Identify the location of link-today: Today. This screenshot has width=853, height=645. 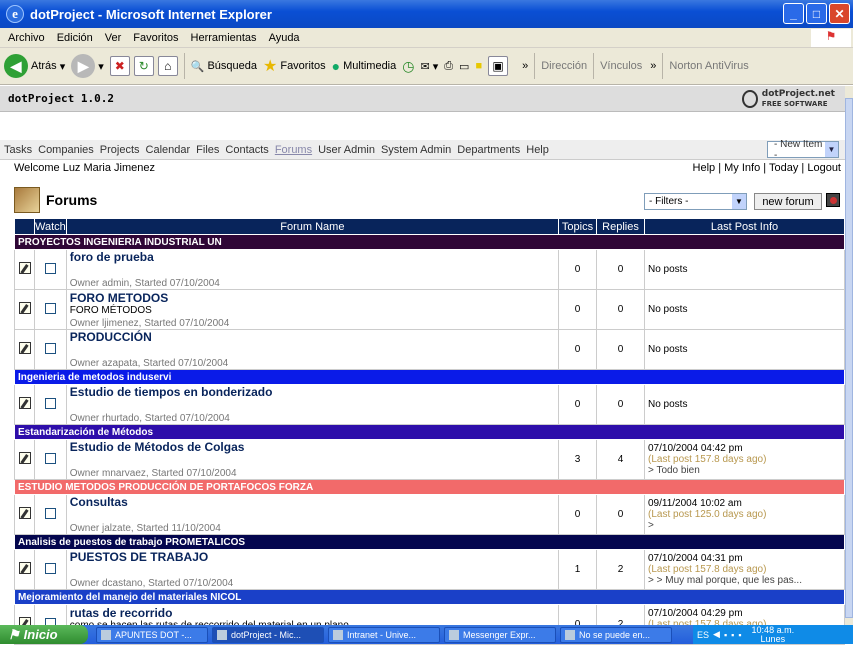
(783, 168).